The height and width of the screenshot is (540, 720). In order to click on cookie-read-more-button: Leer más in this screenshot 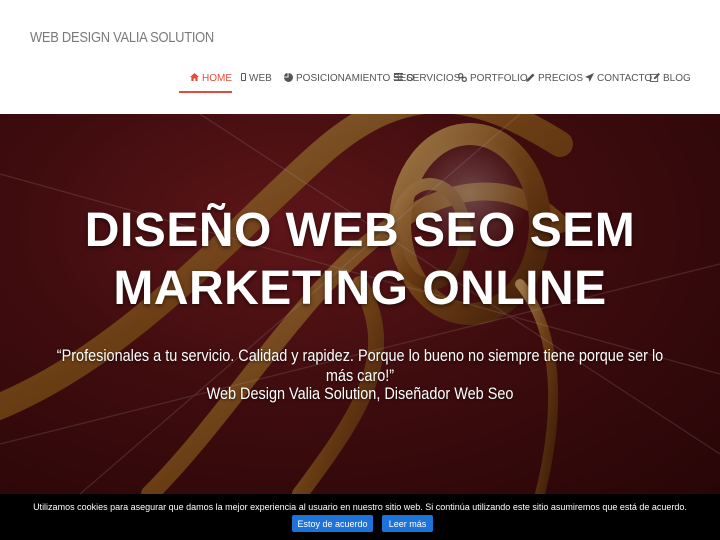, I will do `click(407, 523)`.